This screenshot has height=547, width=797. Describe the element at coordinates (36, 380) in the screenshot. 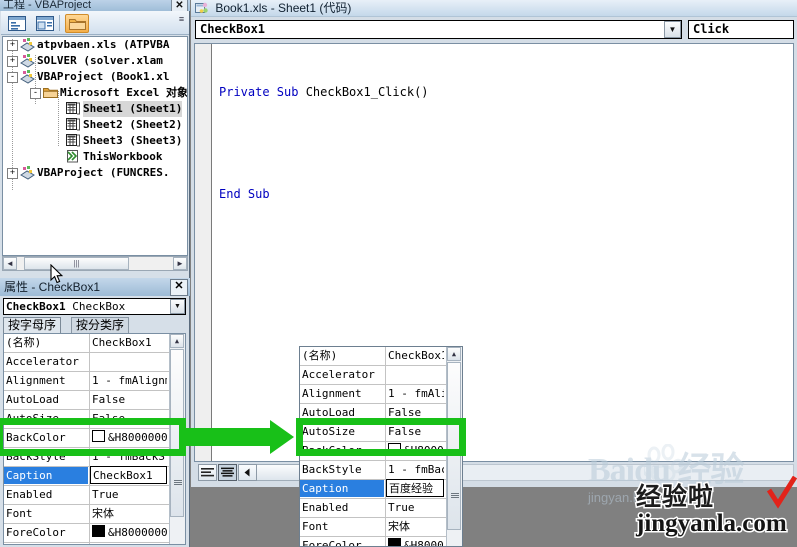

I see `property-name: Alignment` at that location.